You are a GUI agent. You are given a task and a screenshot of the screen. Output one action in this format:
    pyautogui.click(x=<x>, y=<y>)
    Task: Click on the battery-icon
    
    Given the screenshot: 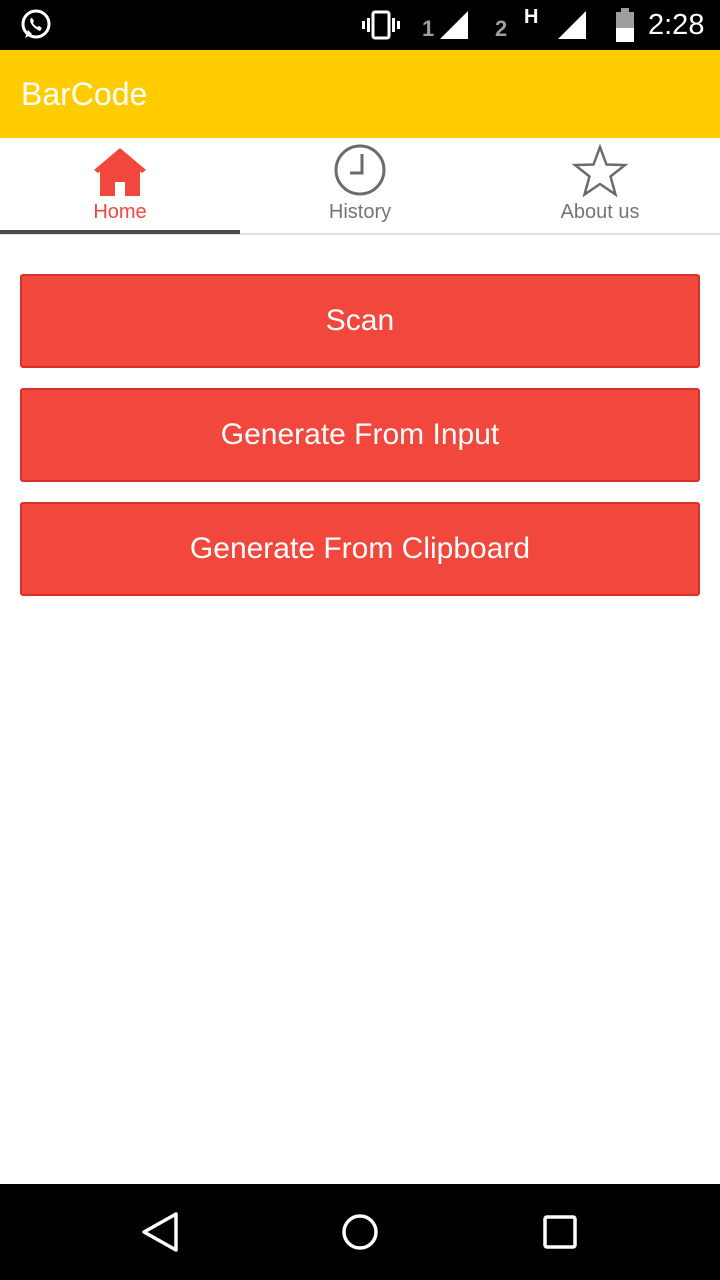 What is the action you would take?
    pyautogui.click(x=625, y=25)
    